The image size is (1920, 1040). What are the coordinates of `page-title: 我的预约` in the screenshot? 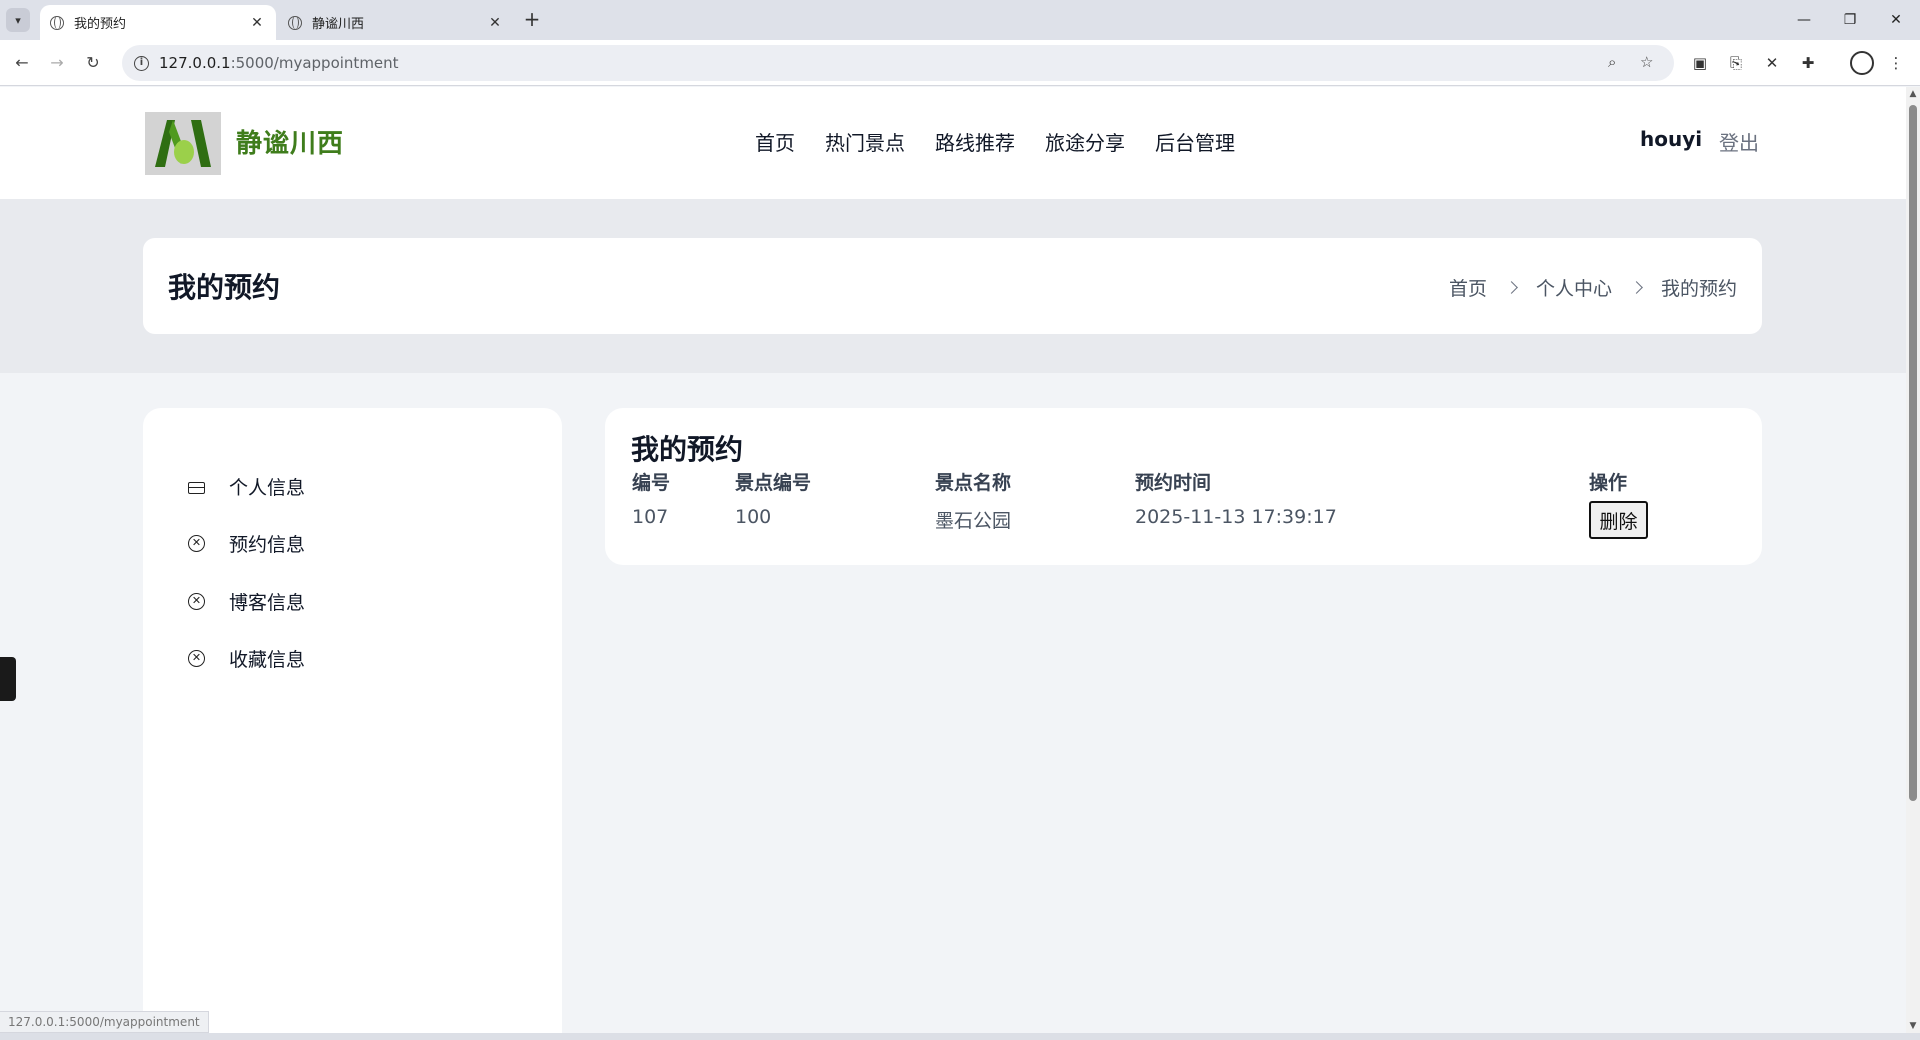 It's located at (224, 287).